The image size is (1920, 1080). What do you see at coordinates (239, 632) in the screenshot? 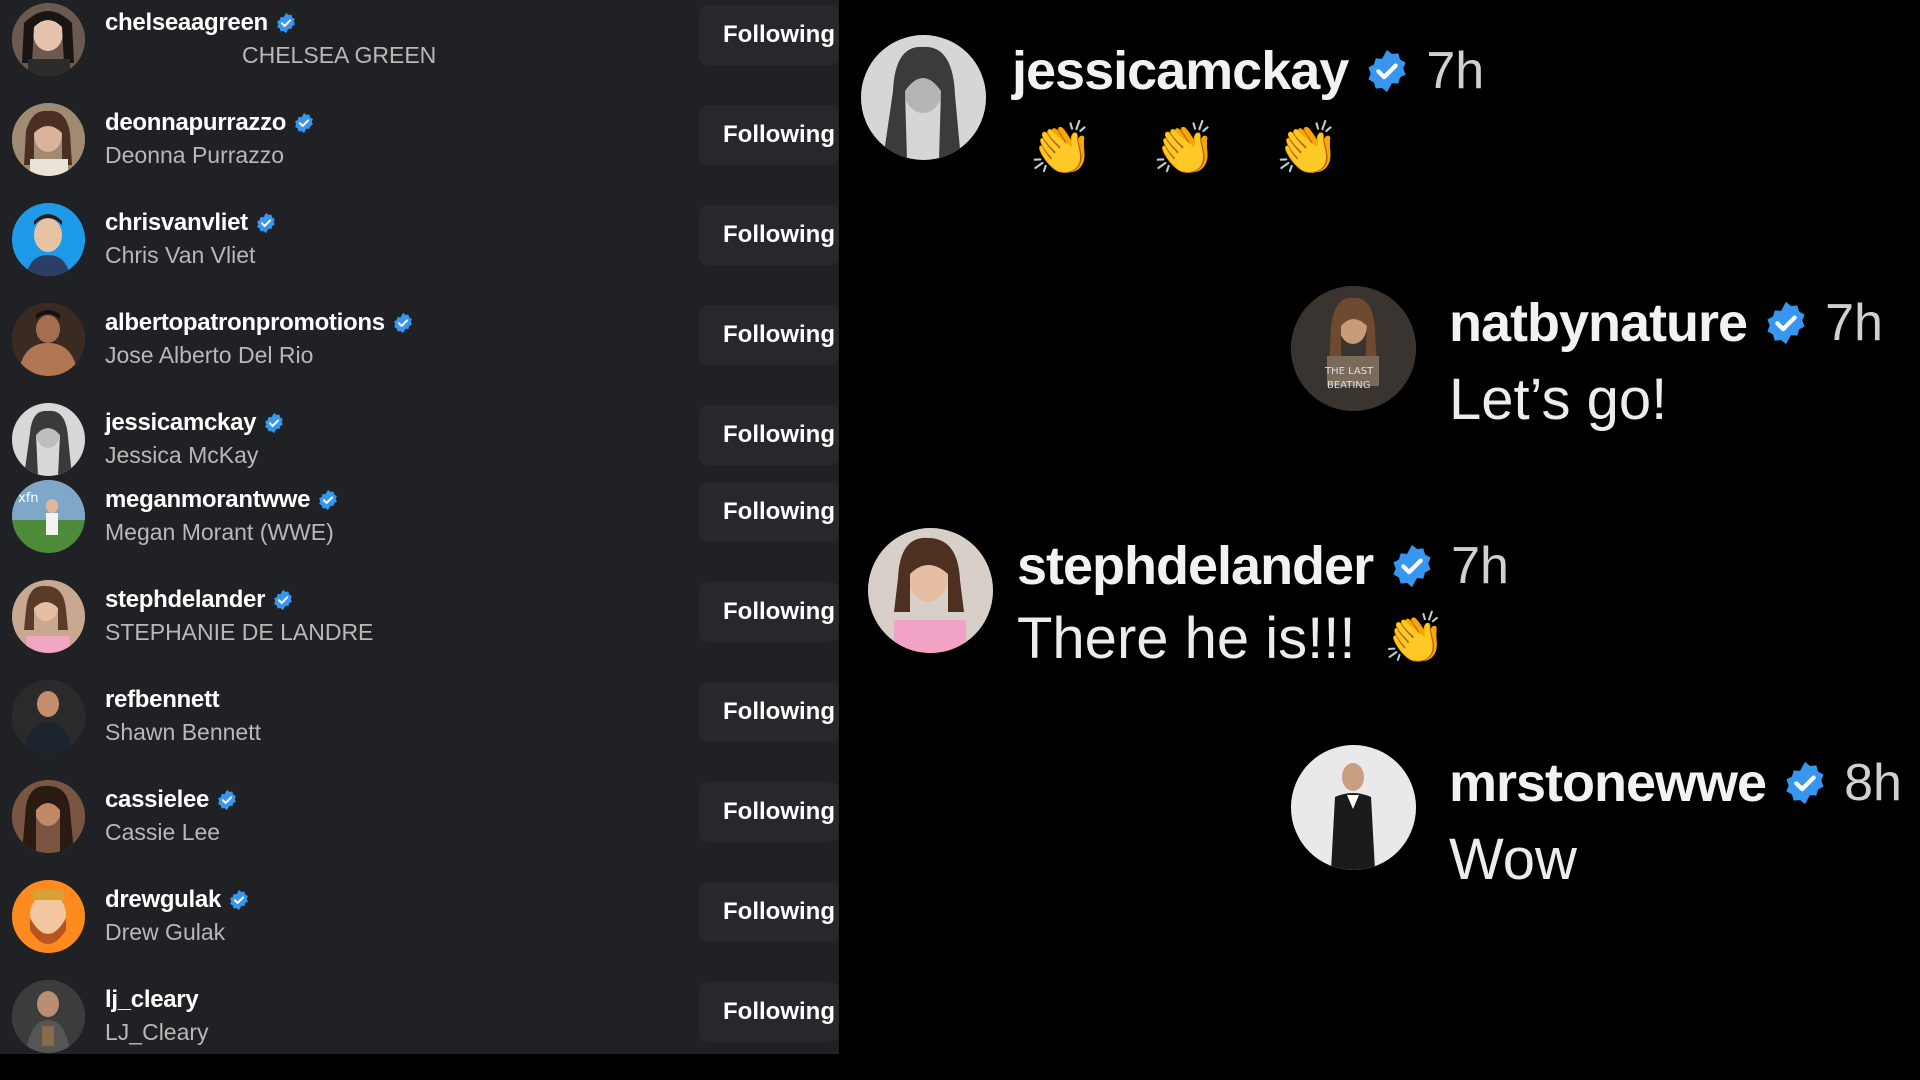
I see `display-name: STEPHANIE DE LANDRE` at bounding box center [239, 632].